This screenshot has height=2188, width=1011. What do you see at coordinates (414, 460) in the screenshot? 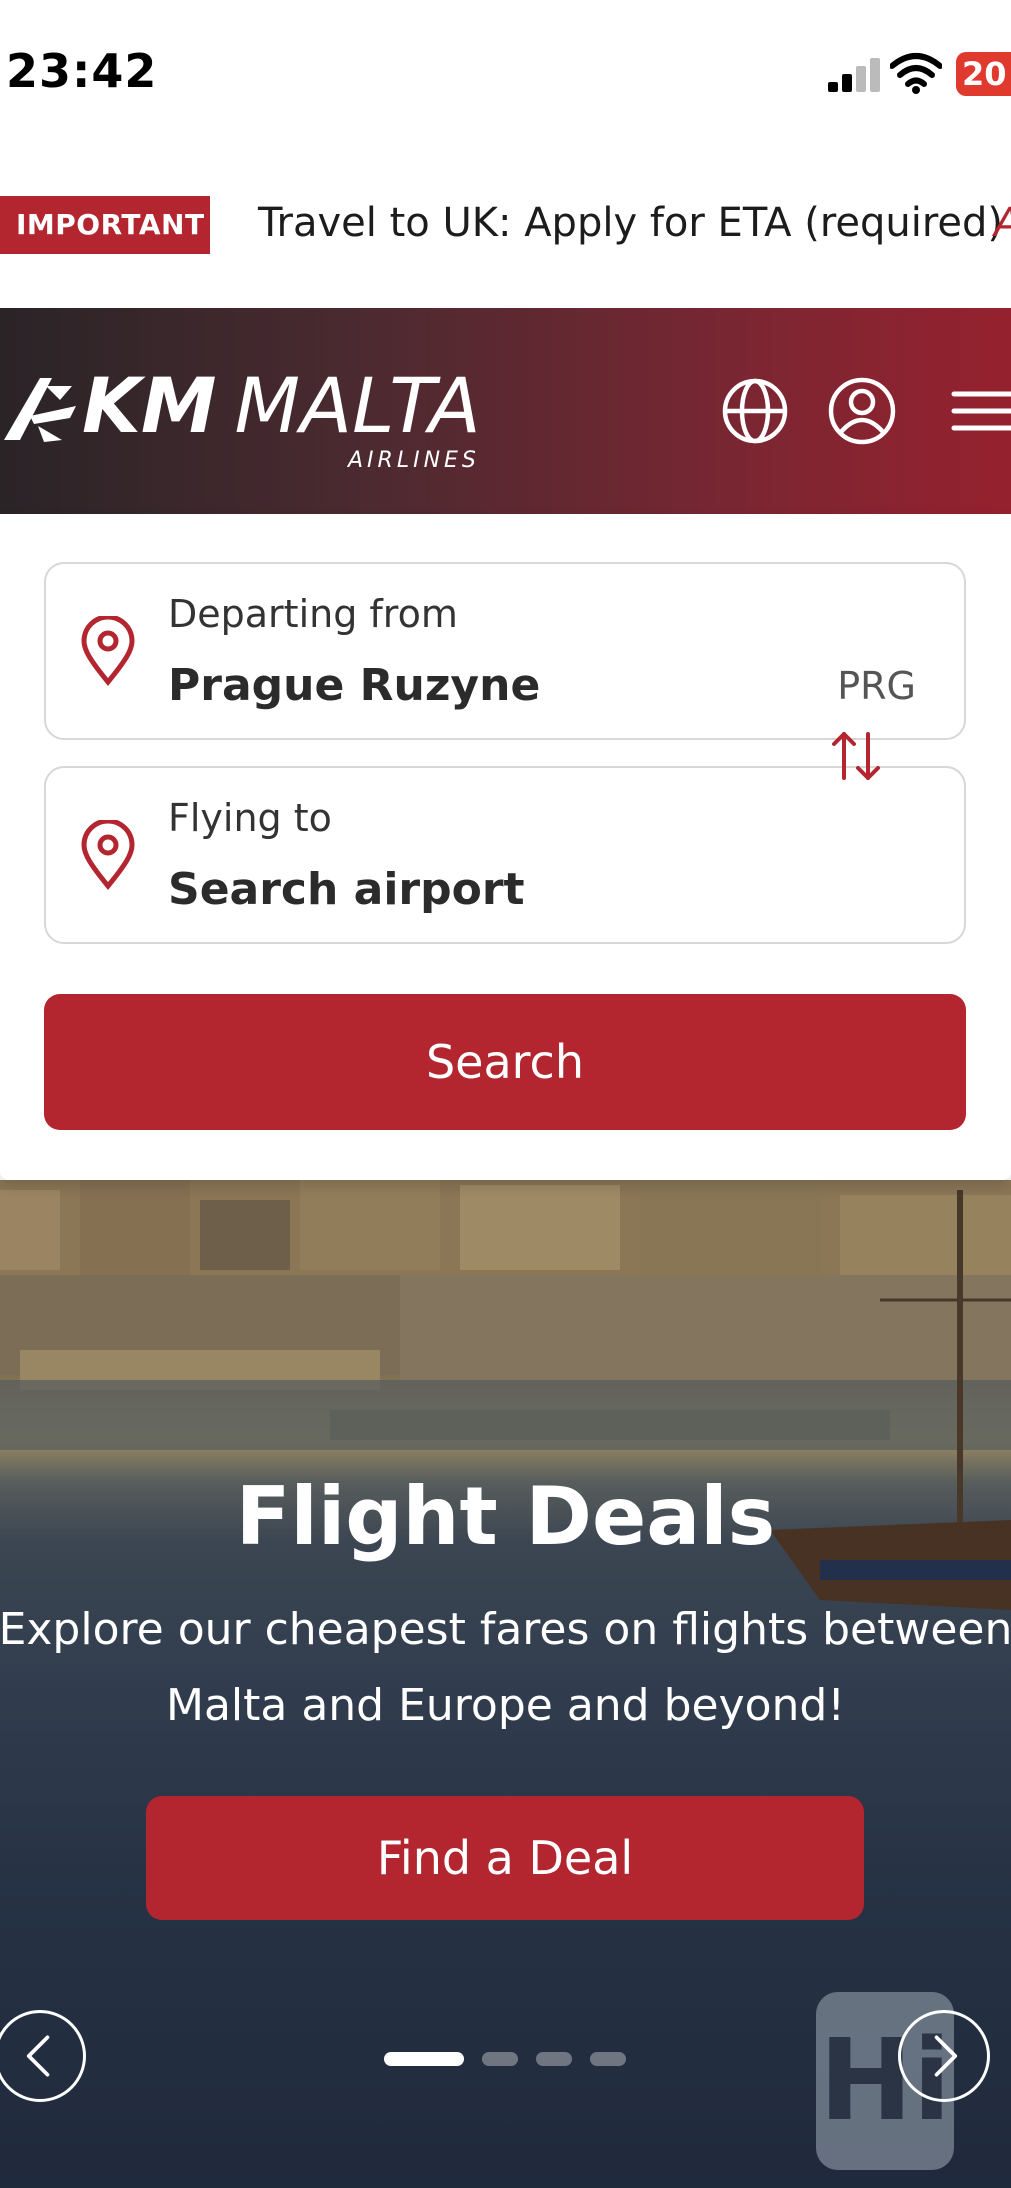
I see `brand-subtitle: AIRLINES` at bounding box center [414, 460].